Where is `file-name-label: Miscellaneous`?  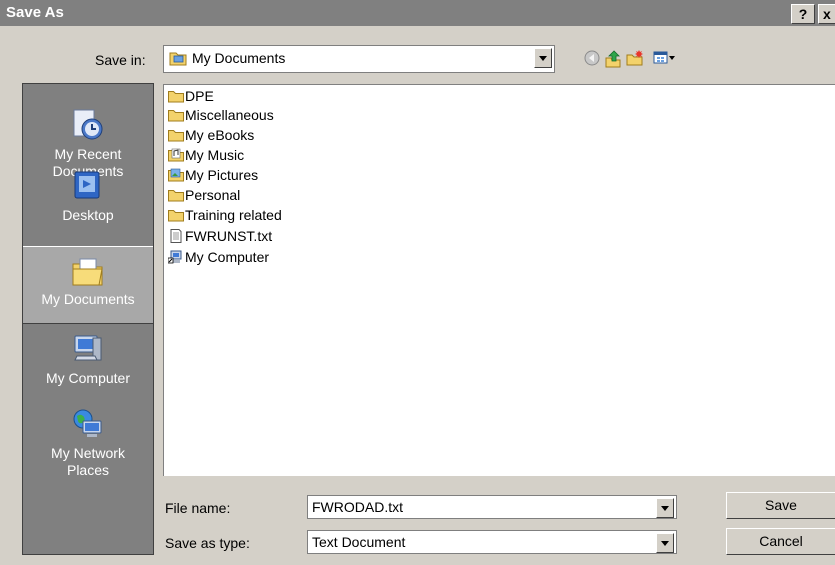
file-name-label: Miscellaneous is located at coordinates (229, 115).